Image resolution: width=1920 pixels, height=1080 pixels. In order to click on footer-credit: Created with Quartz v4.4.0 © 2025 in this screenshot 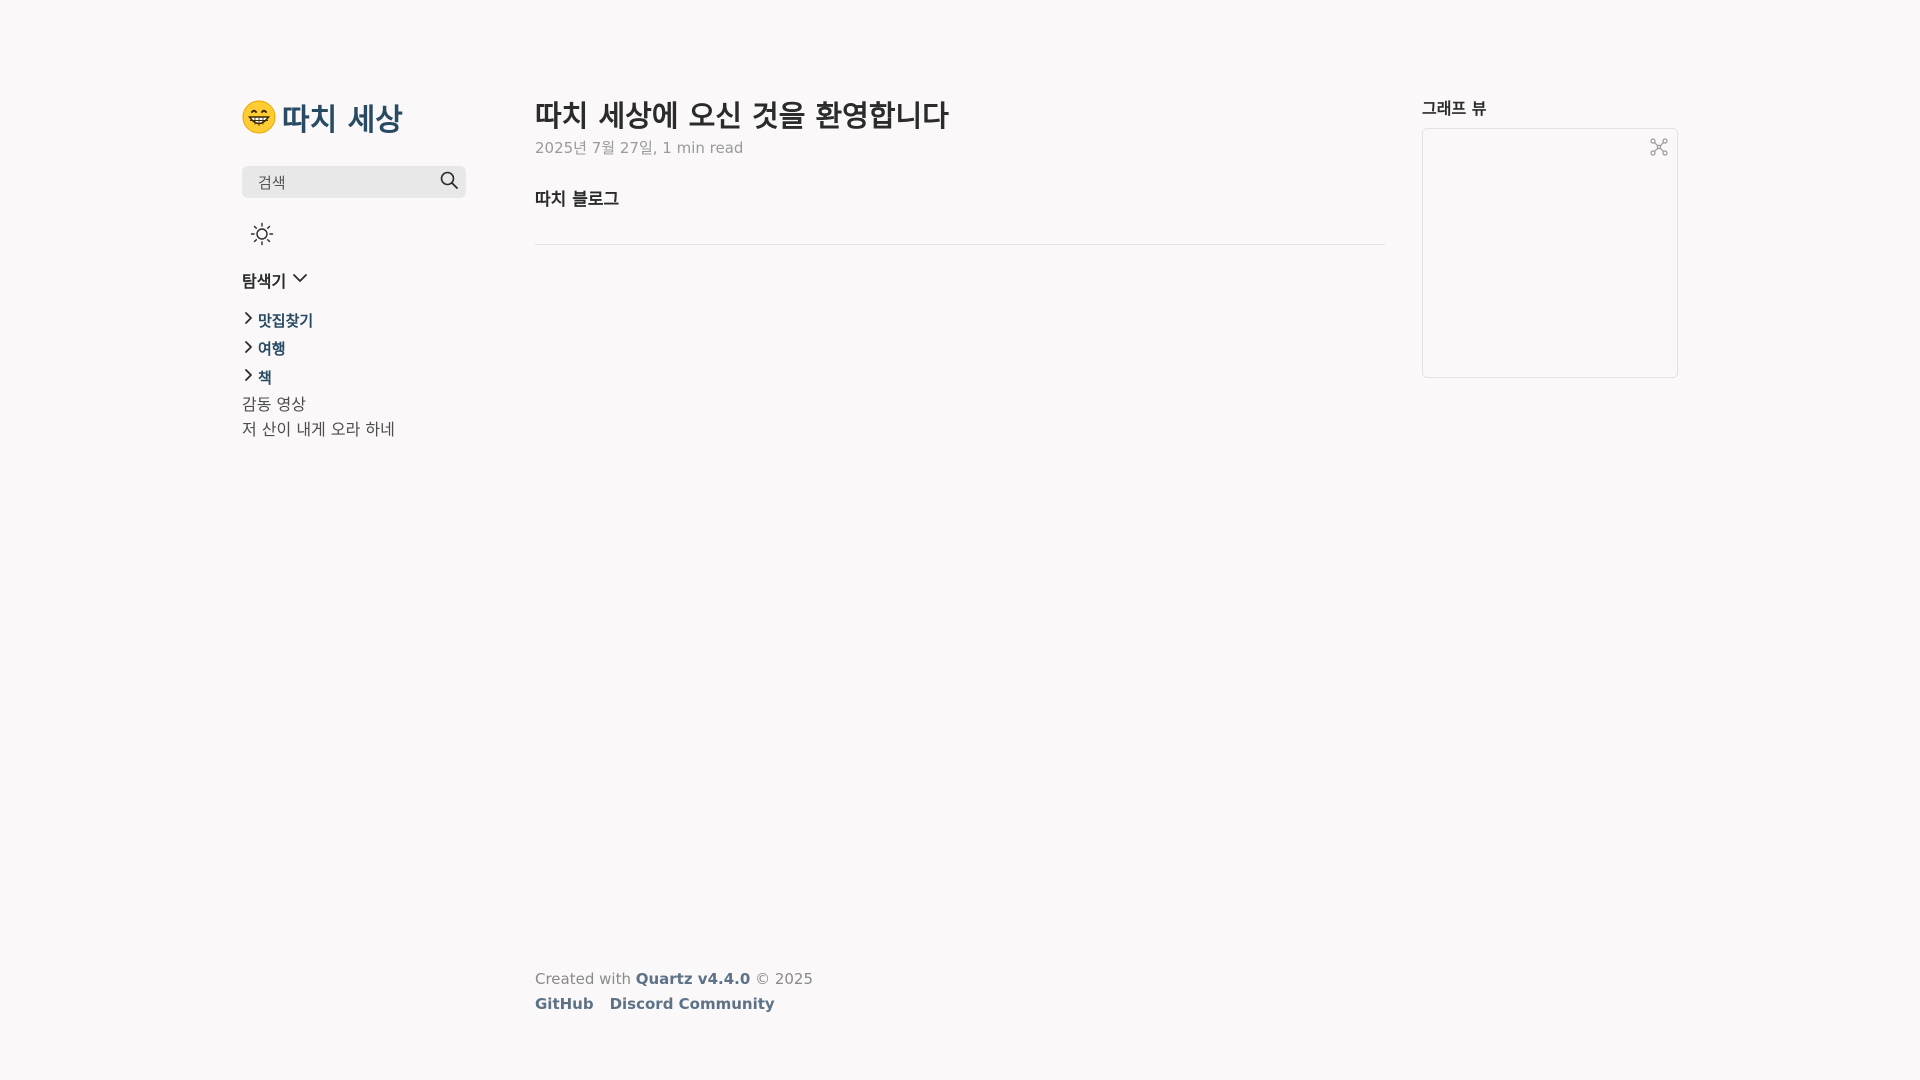, I will do `click(674, 979)`.